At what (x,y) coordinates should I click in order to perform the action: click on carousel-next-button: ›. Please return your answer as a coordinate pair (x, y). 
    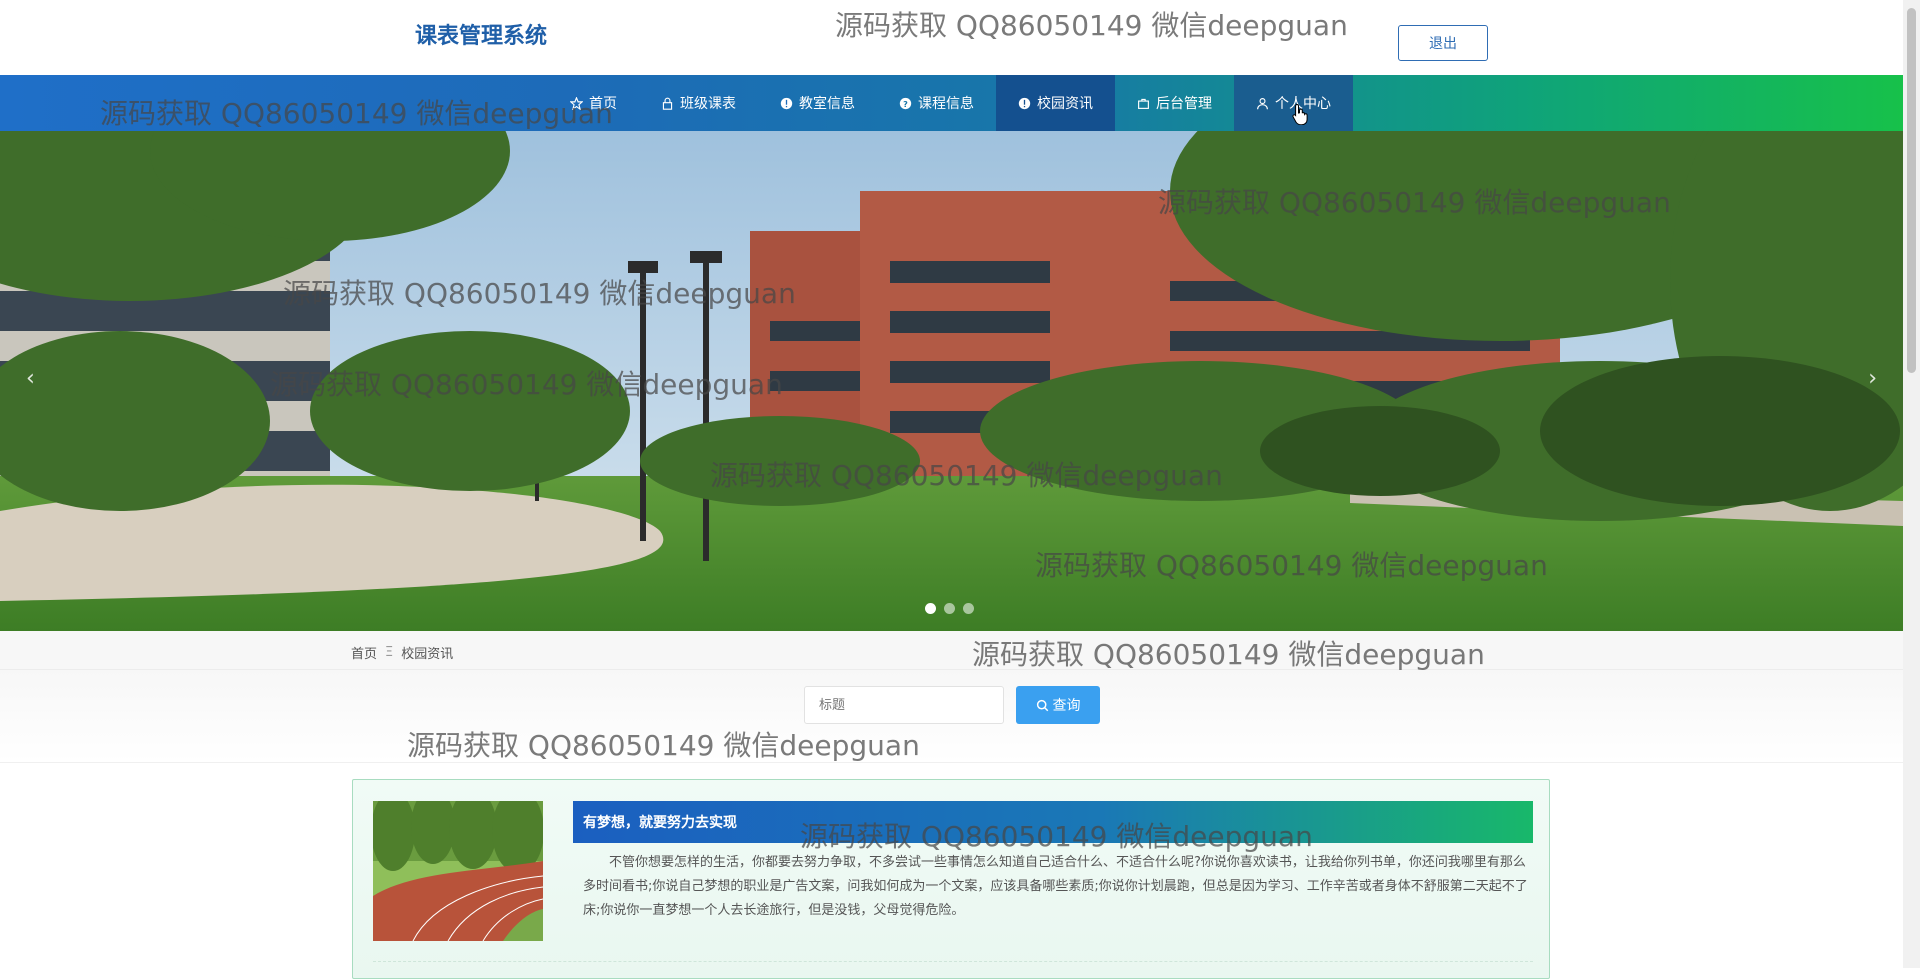
    Looking at the image, I should click on (1872, 378).